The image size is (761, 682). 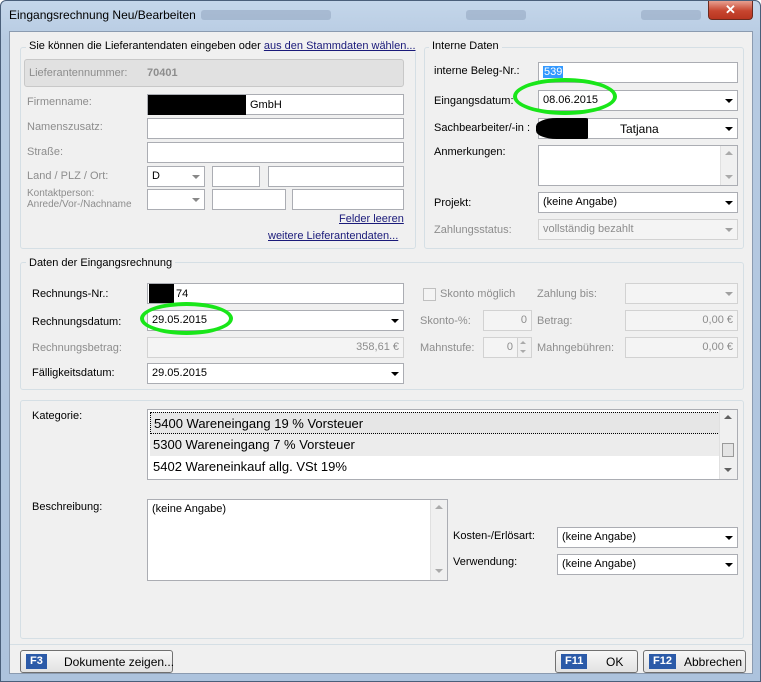 What do you see at coordinates (77, 322) in the screenshot?
I see `invoice-date-label: Rechnungsdatum:` at bounding box center [77, 322].